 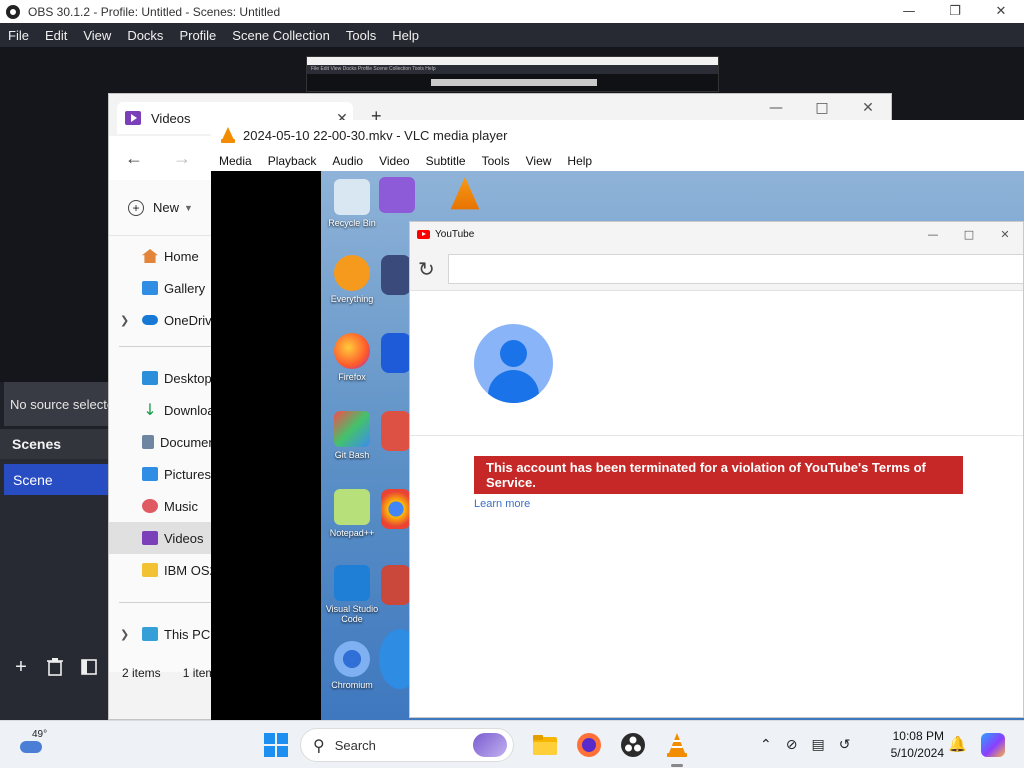 I want to click on menu-view: View, so click(x=97, y=35).